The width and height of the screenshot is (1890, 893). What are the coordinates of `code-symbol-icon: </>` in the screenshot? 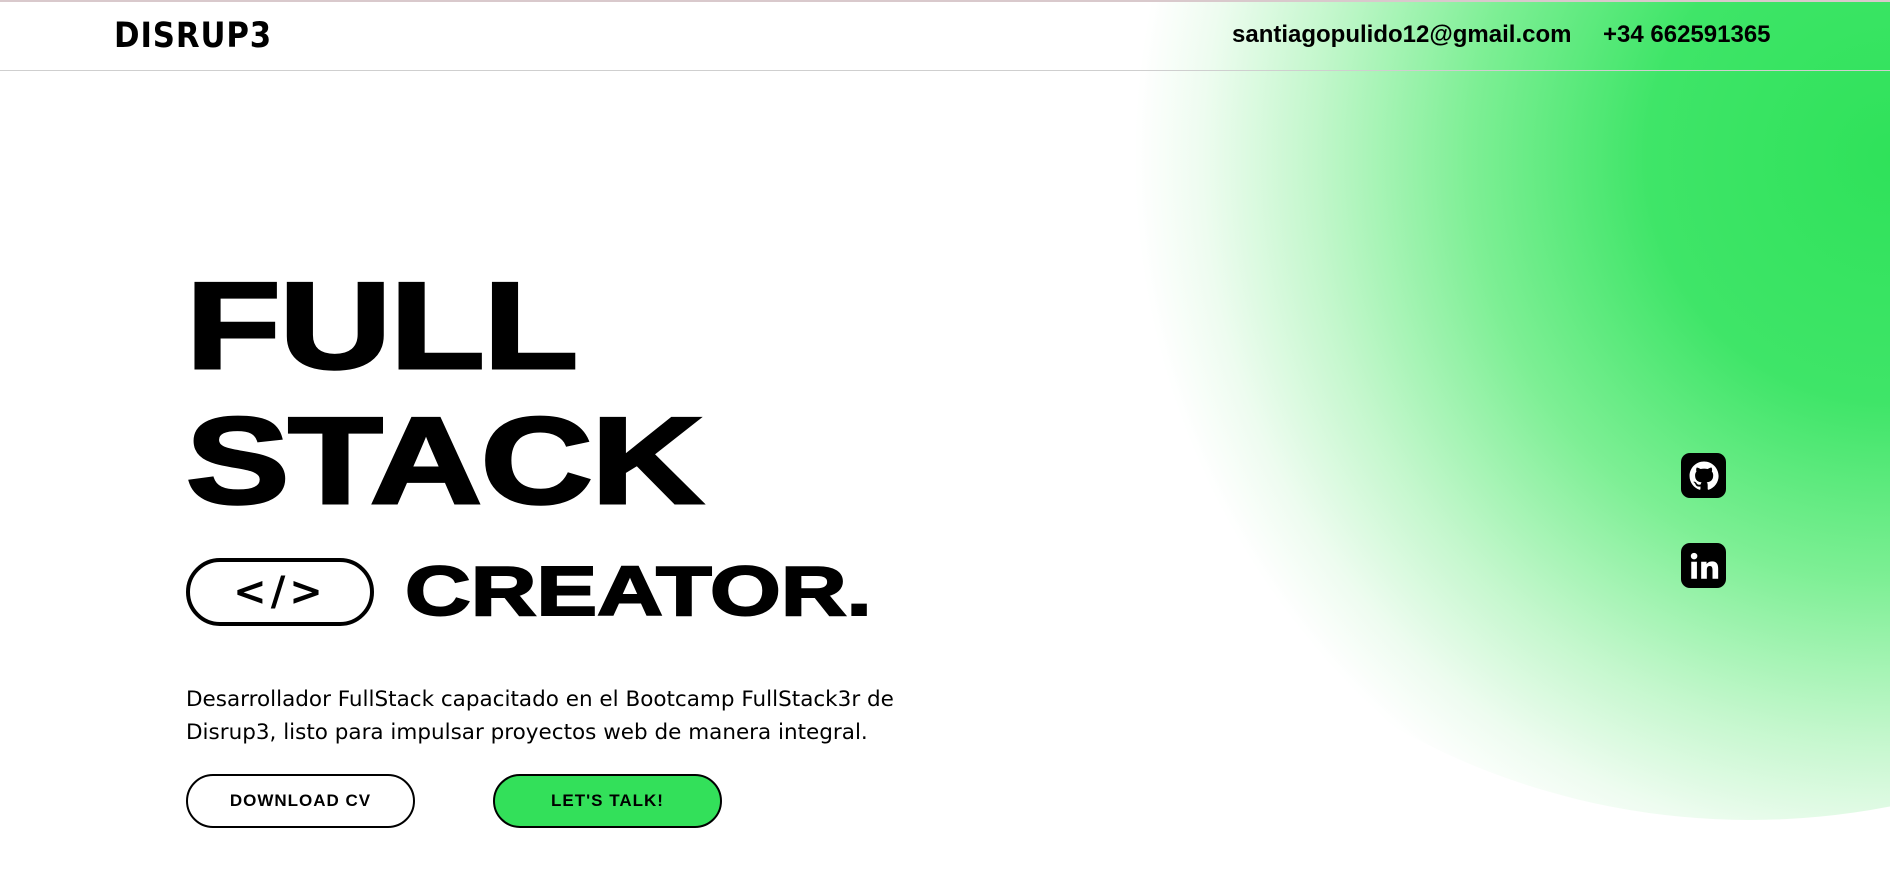 It's located at (280, 592).